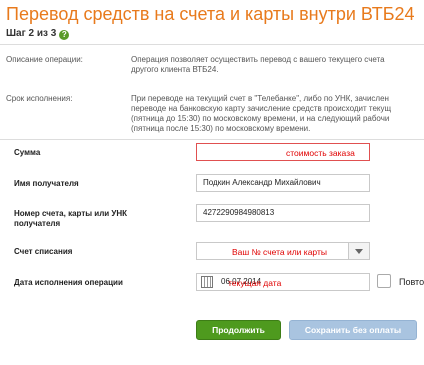 The image size is (424, 365). Describe the element at coordinates (238, 330) in the screenshot. I see `continue-button: Продолжить` at that location.